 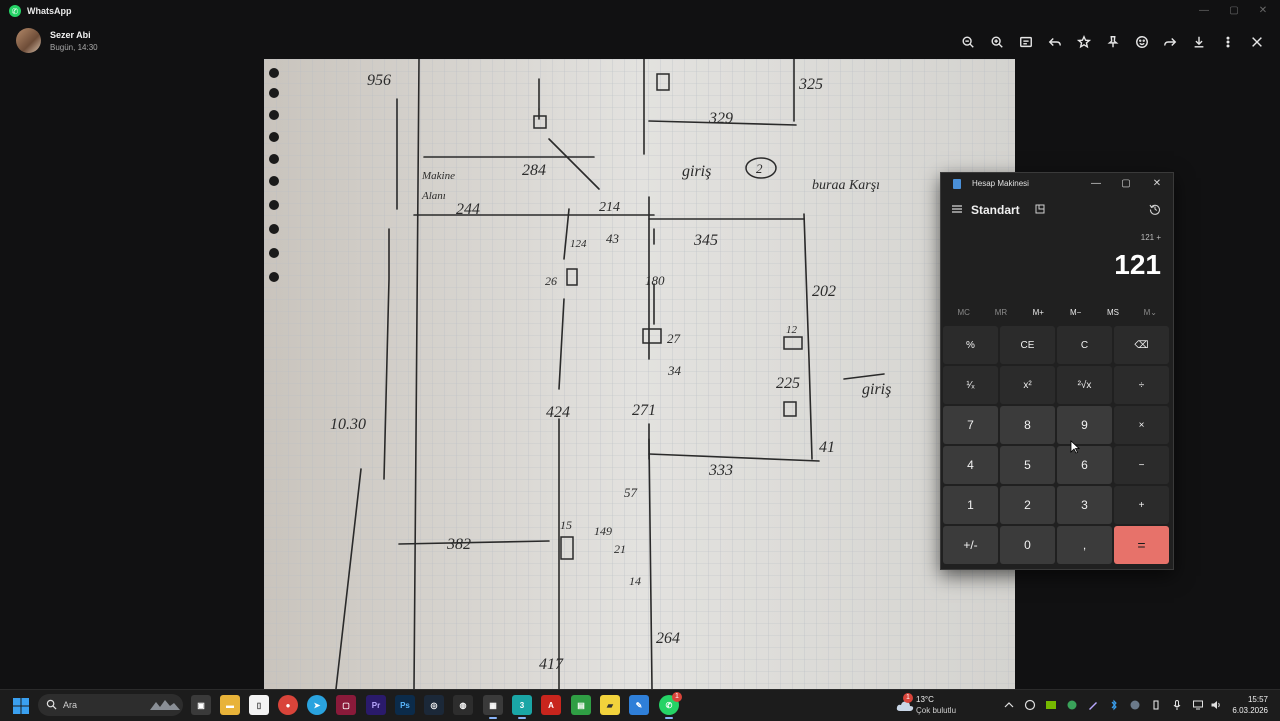 What do you see at coordinates (936, 706) in the screenshot?
I see `weather-widget: 1 13°C Çok bulutlu` at bounding box center [936, 706].